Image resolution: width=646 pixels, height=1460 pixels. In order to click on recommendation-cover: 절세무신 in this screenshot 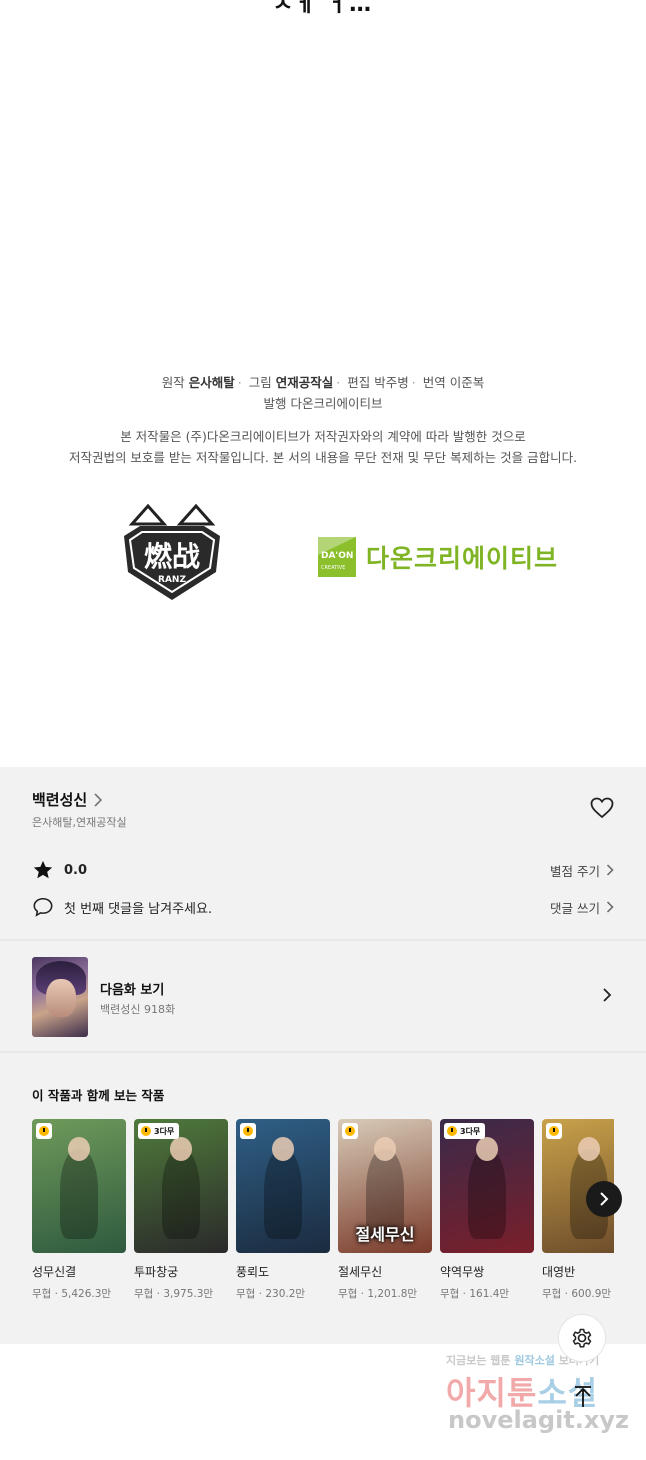, I will do `click(385, 1186)`.